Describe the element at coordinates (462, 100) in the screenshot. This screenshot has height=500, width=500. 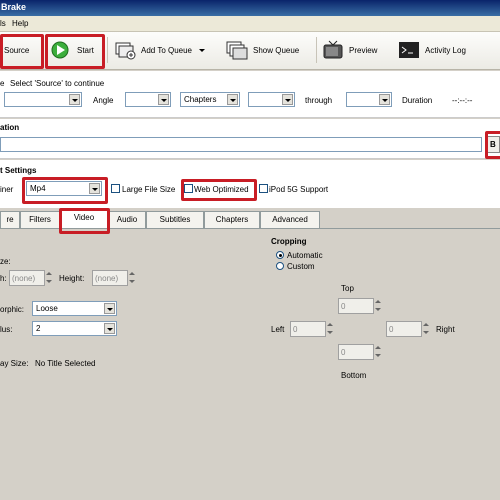
I see `duration-value: --:--:--` at that location.